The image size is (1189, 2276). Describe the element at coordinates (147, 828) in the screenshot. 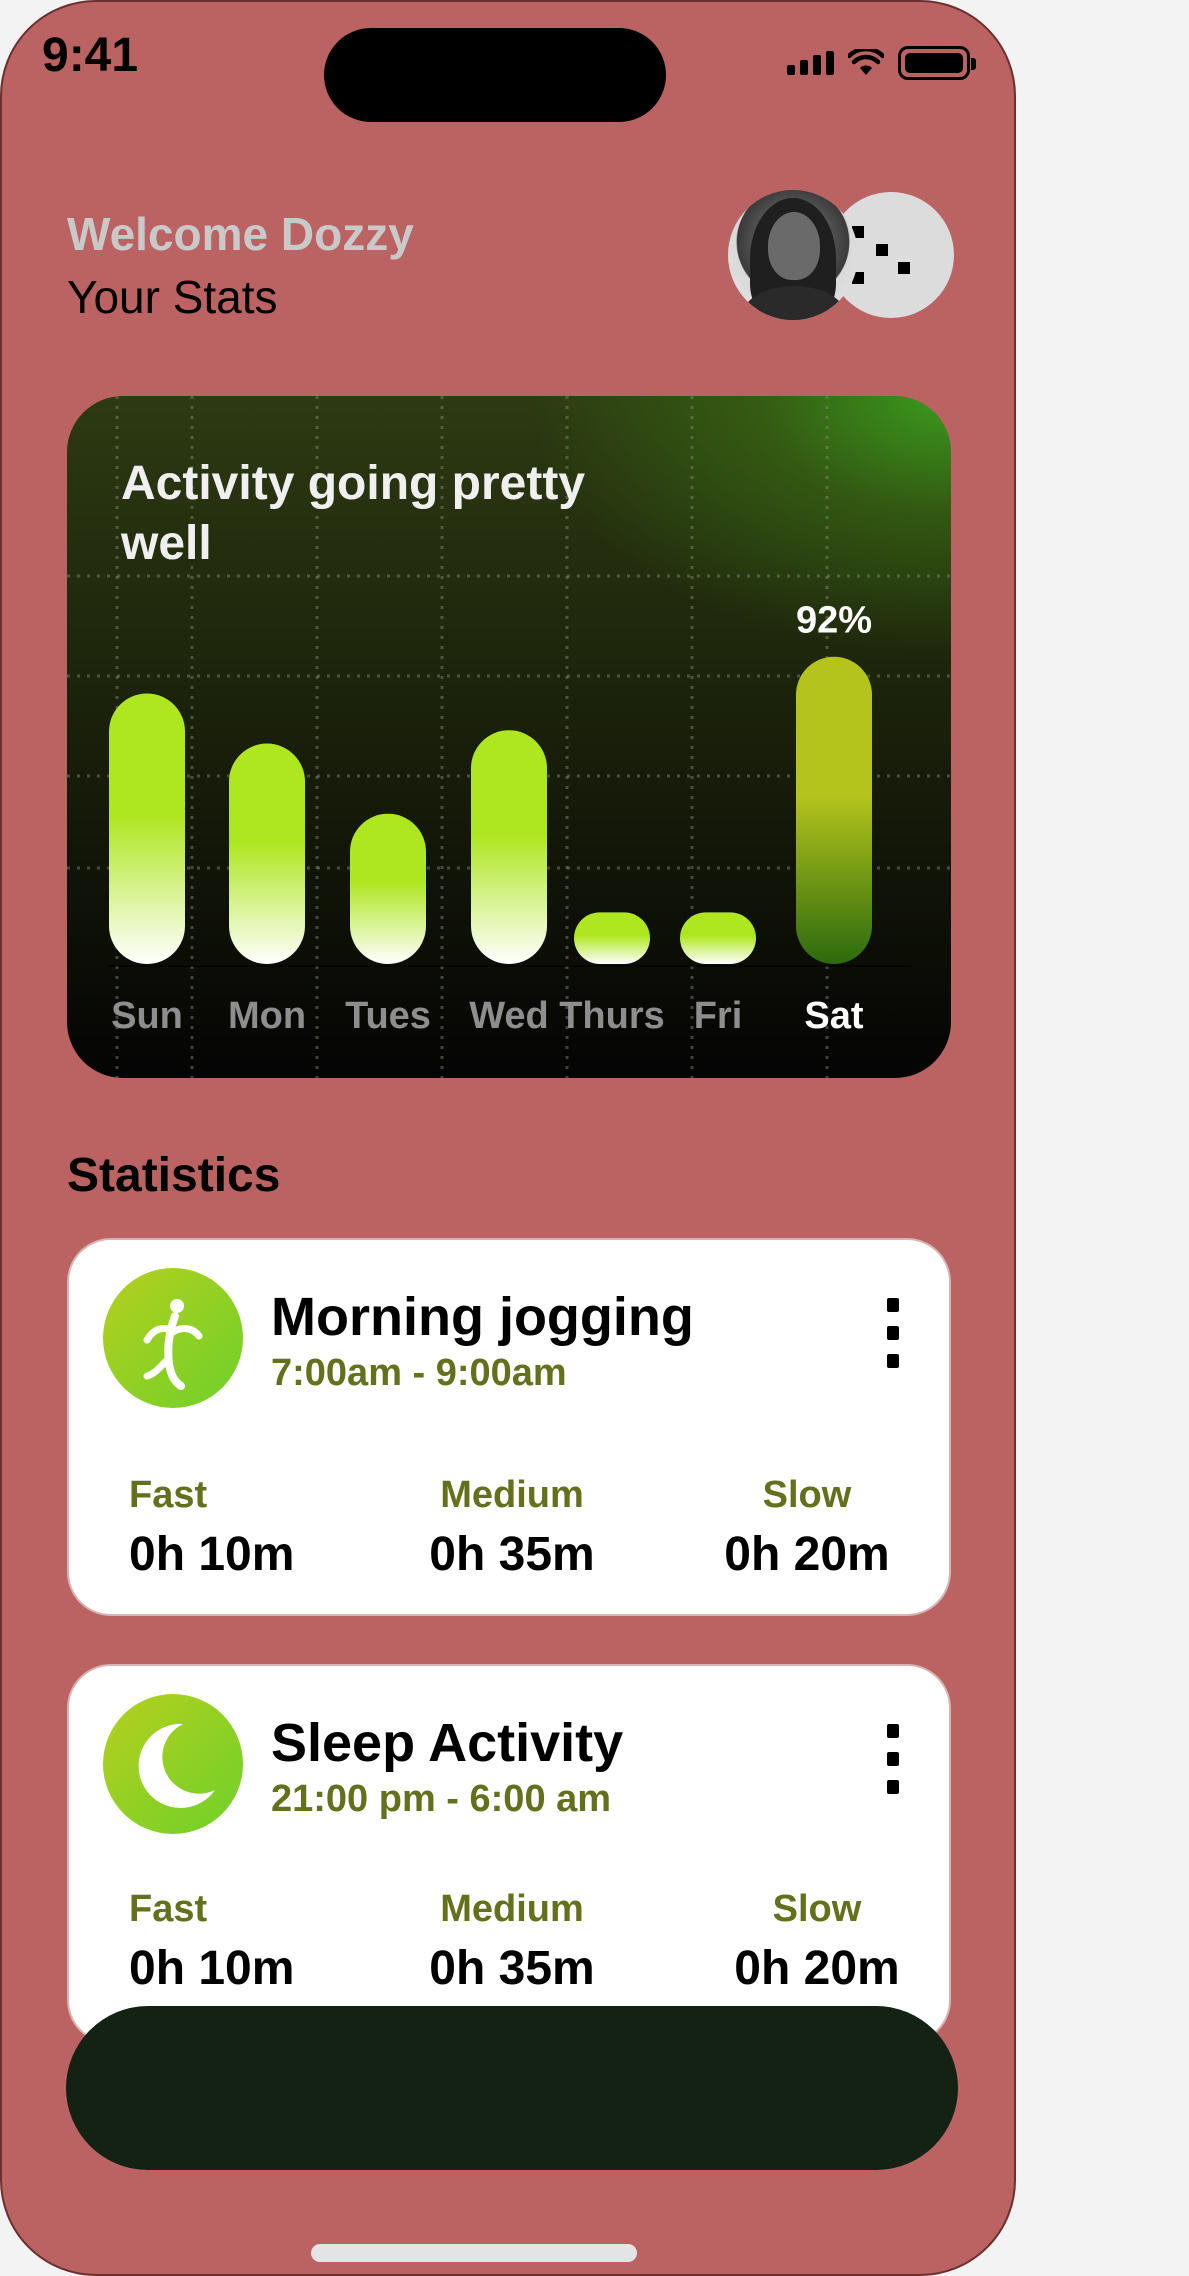

I see `bar-sun` at that location.